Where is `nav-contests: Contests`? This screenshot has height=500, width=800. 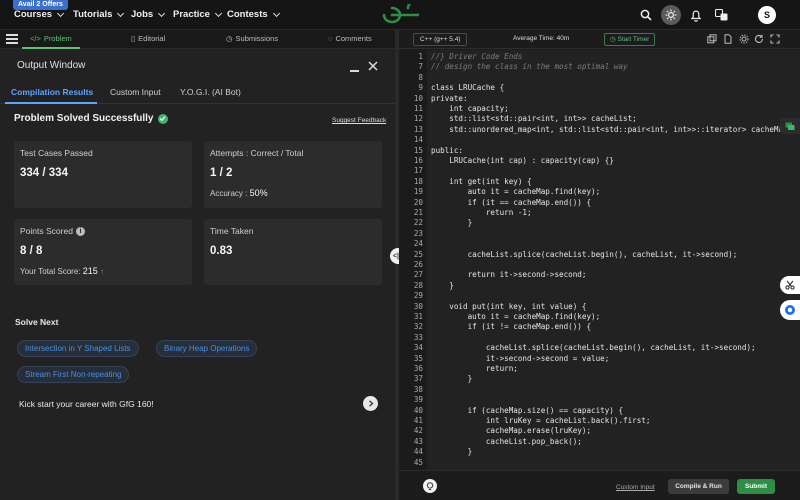 nav-contests: Contests is located at coordinates (253, 14).